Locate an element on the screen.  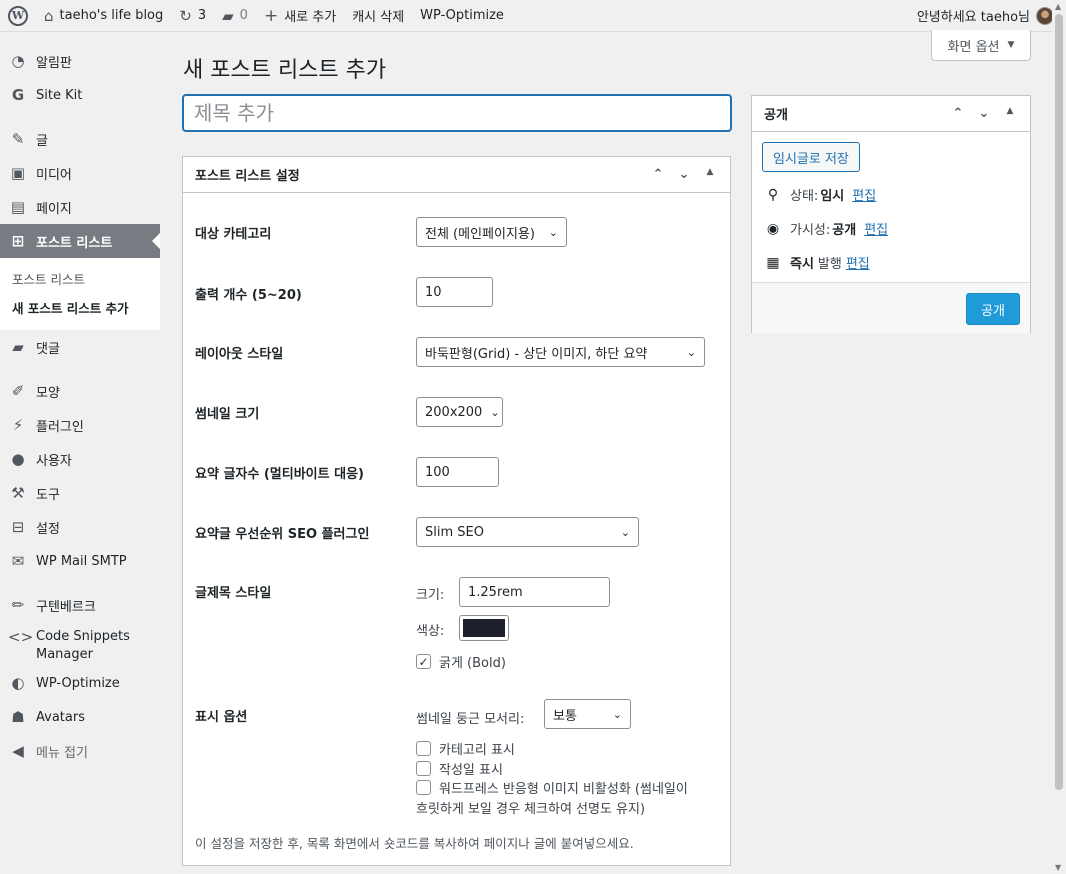
bold-checkbox: ✓ is located at coordinates (423, 661).